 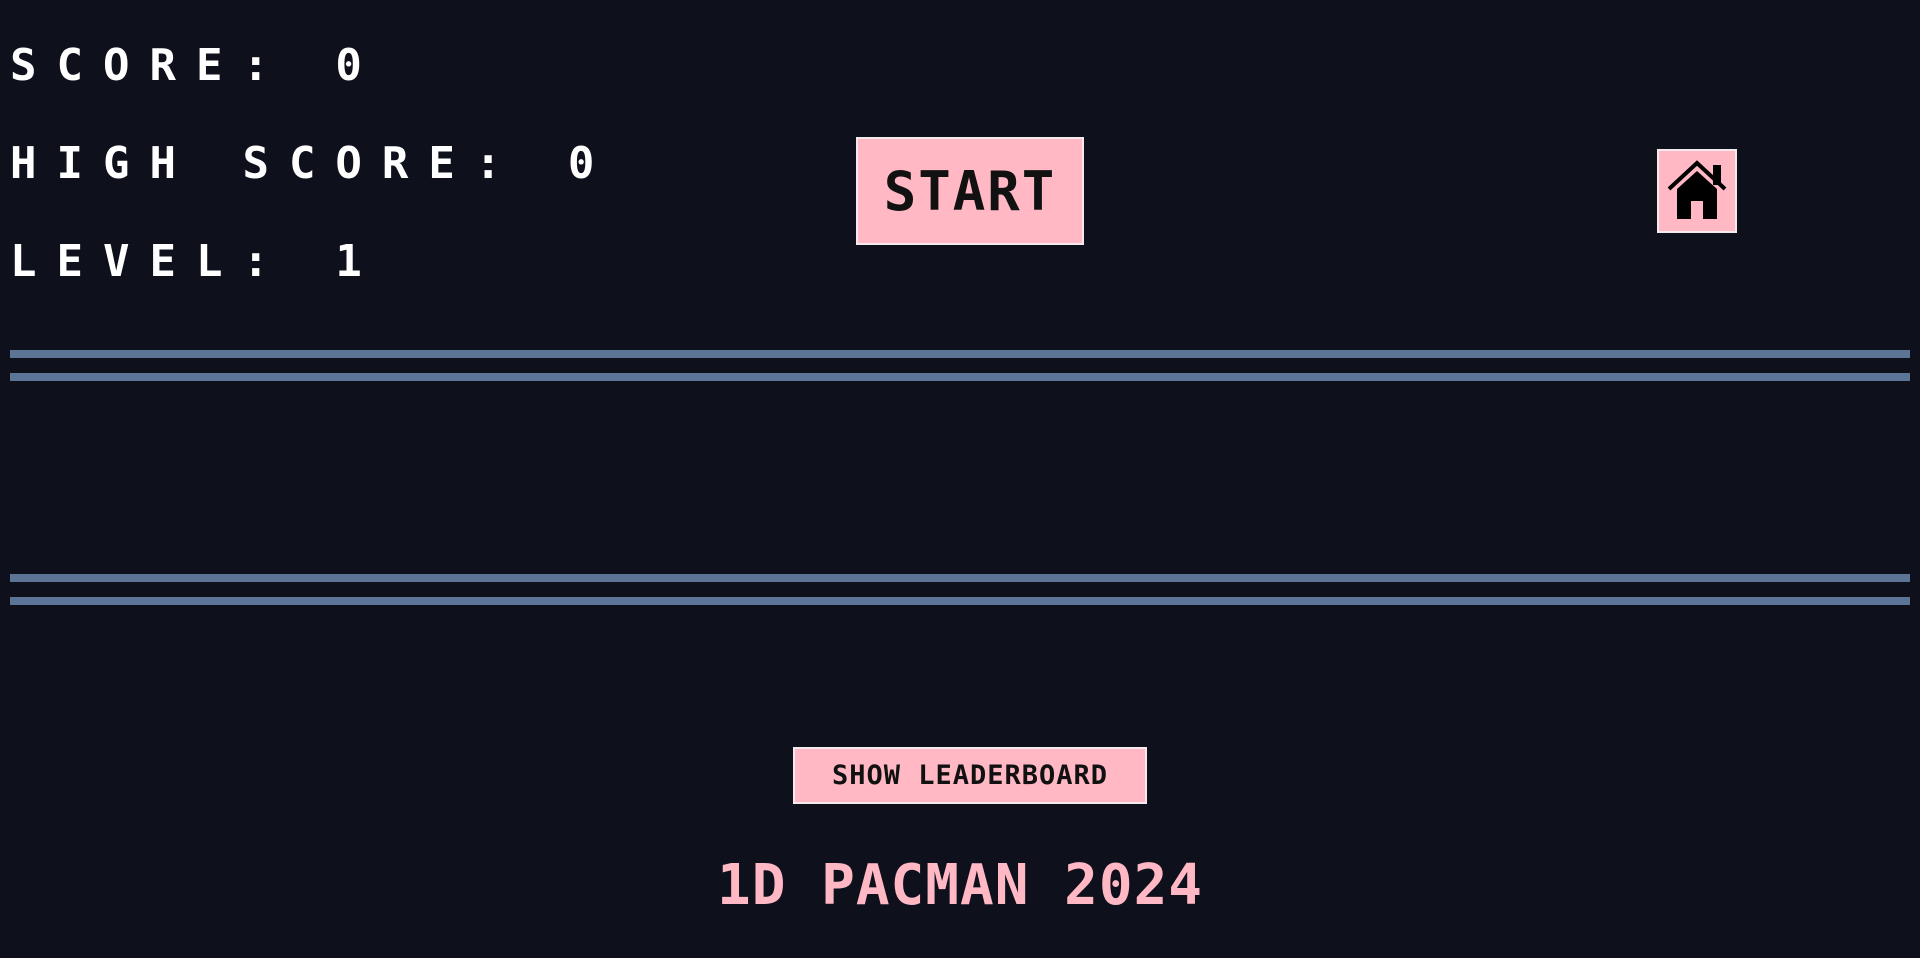 What do you see at coordinates (960, 354) in the screenshot?
I see `track-border-top-outer` at bounding box center [960, 354].